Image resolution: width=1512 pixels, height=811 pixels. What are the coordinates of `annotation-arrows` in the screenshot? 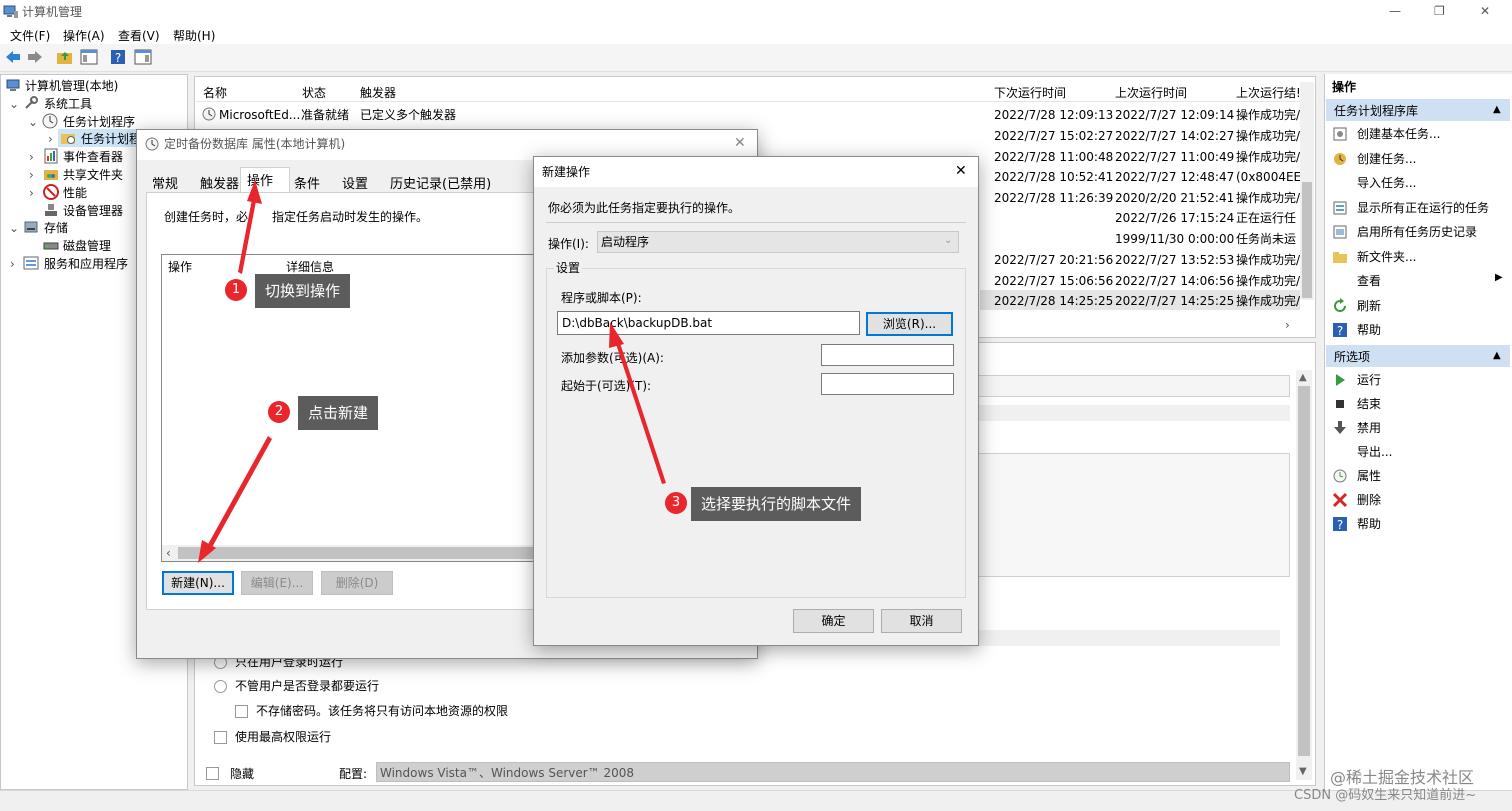 It's located at (432, 371).